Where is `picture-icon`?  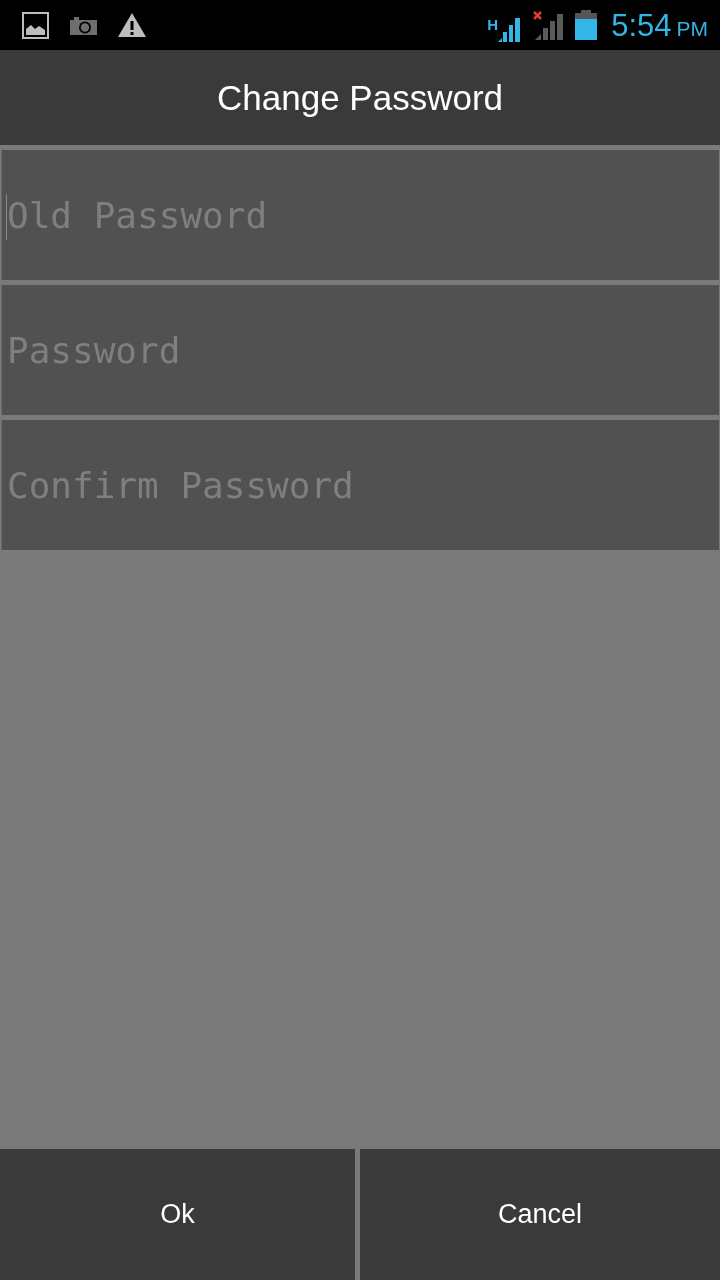 picture-icon is located at coordinates (35, 25).